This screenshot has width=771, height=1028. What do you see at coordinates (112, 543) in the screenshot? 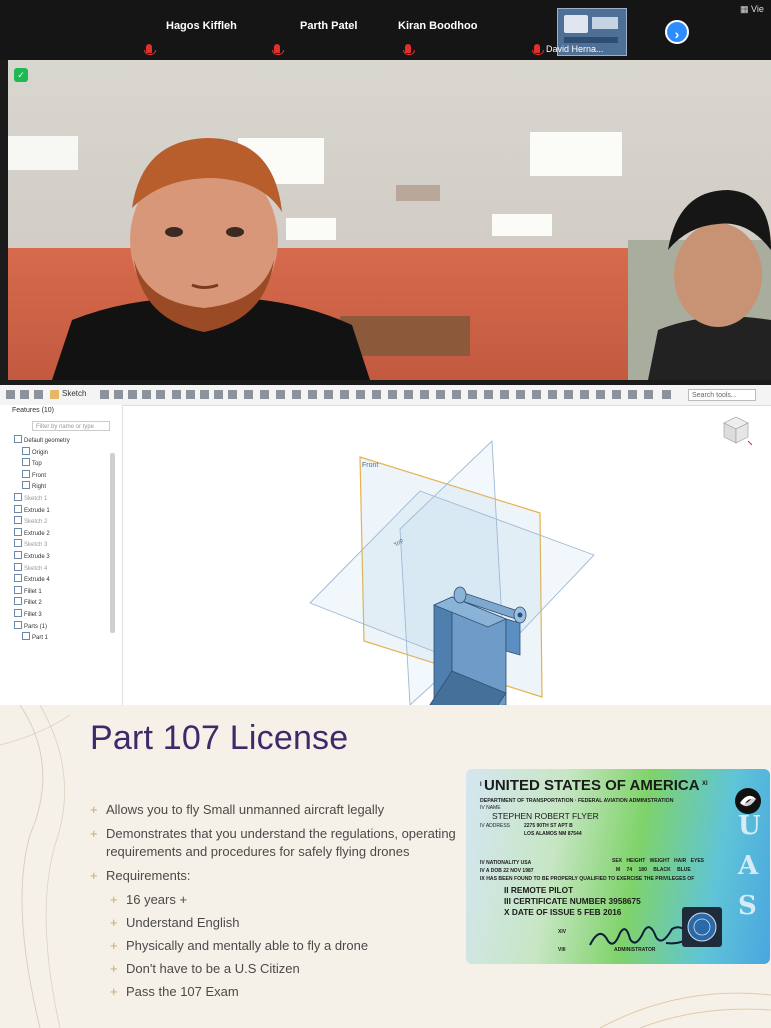
I see `feature-list-scrollbar` at bounding box center [112, 543].